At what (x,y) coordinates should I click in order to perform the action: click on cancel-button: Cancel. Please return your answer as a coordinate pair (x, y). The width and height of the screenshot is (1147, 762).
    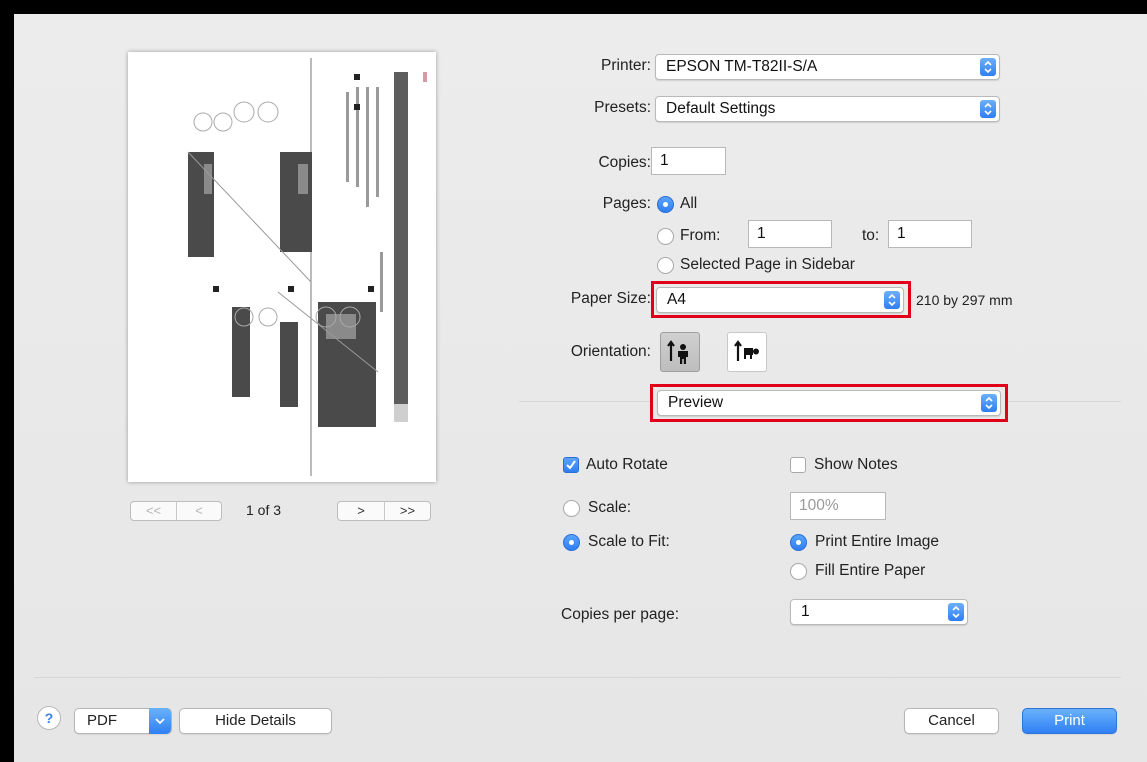
    Looking at the image, I should click on (951, 721).